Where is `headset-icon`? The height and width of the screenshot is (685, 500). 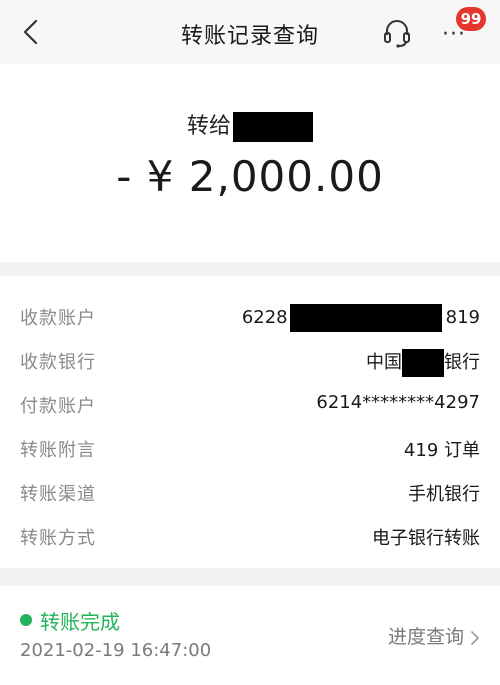
headset-icon is located at coordinates (397, 34).